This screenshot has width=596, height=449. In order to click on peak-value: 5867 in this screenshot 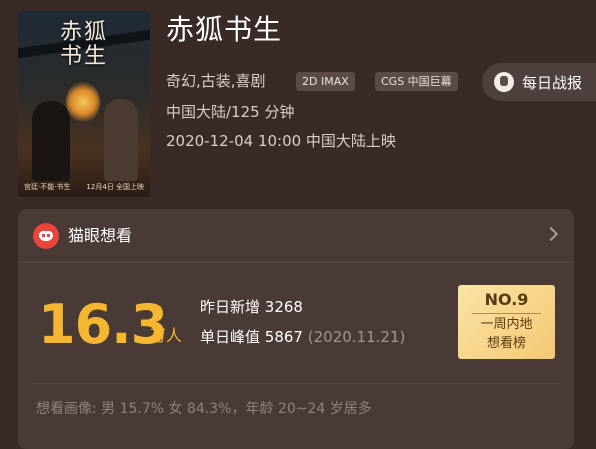, I will do `click(283, 337)`.